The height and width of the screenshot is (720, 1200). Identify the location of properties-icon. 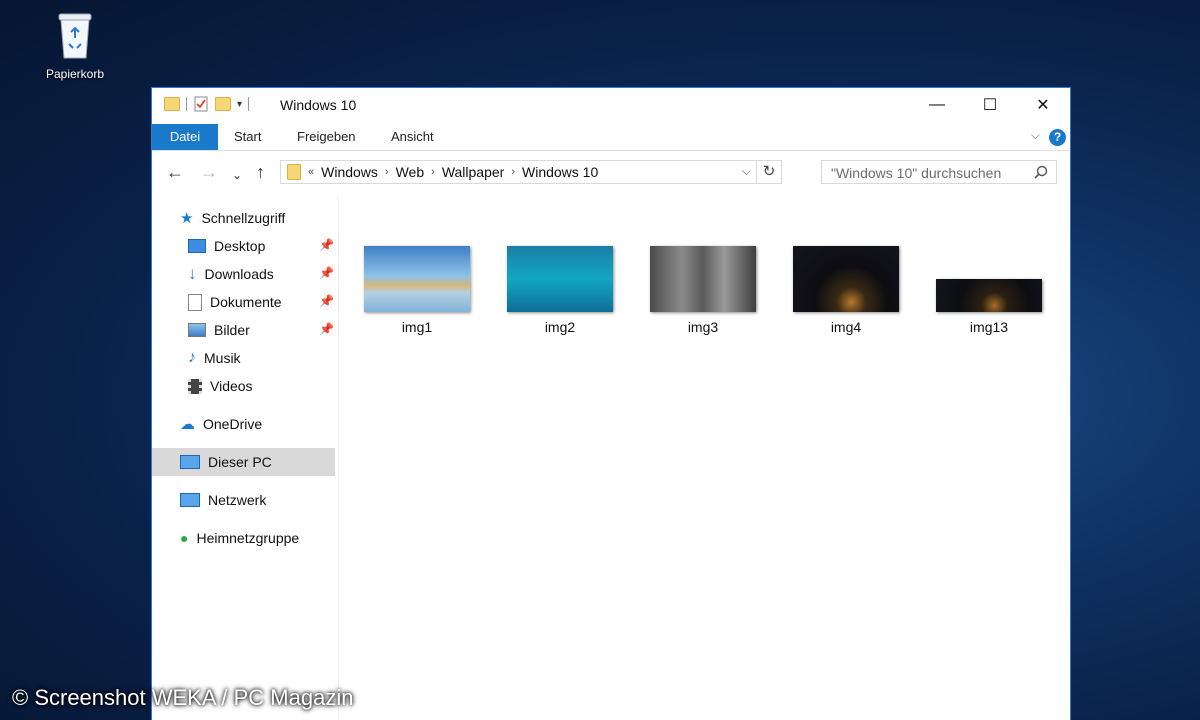
(201, 104).